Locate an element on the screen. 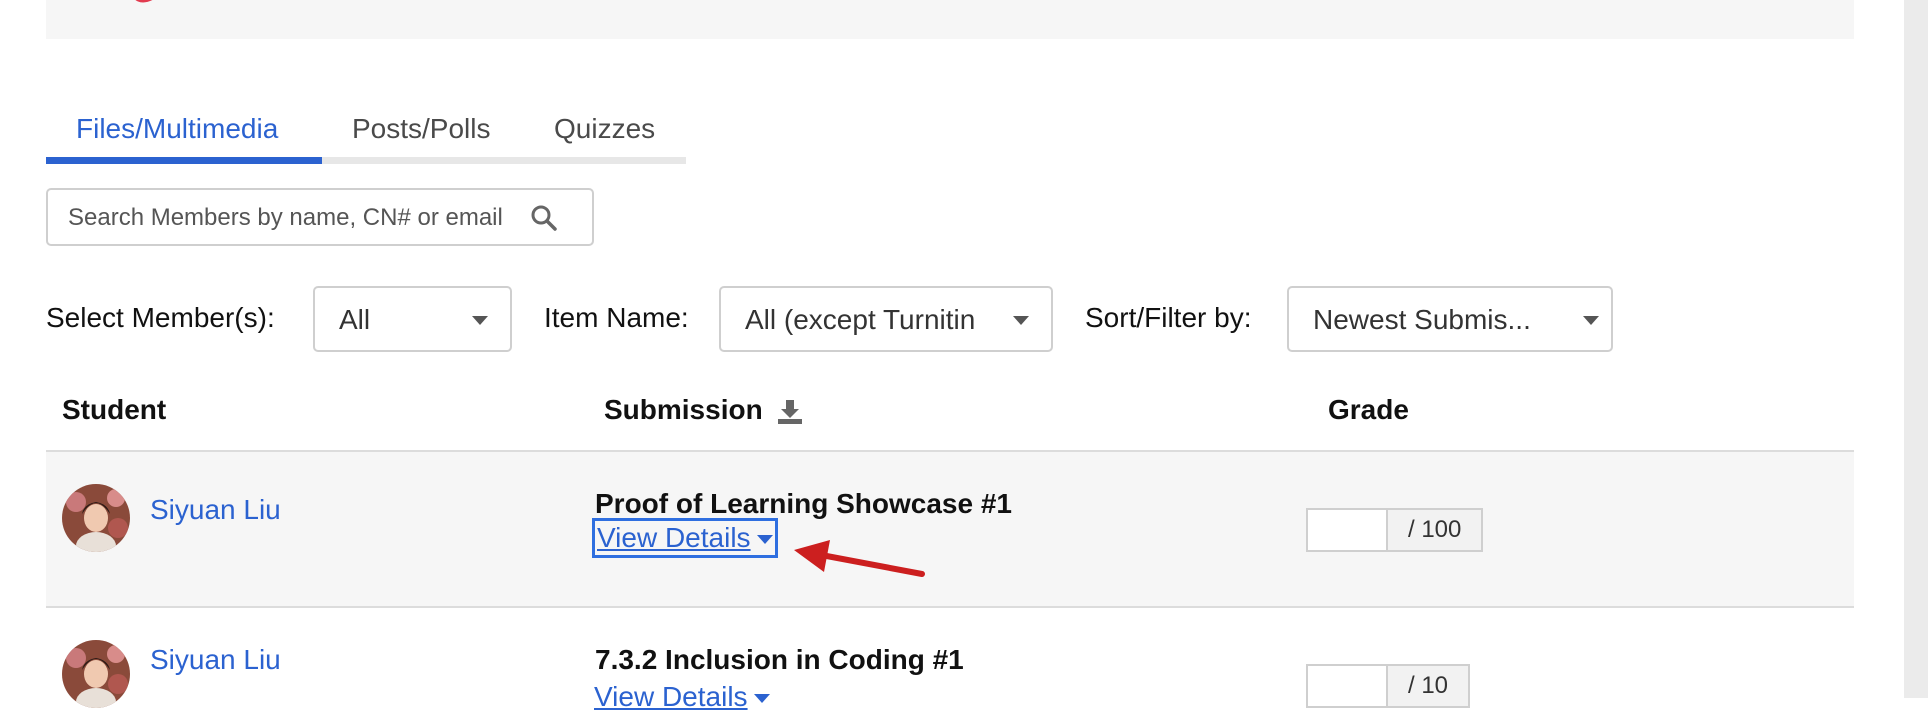  grade-entry: / 100 is located at coordinates (1395, 530).